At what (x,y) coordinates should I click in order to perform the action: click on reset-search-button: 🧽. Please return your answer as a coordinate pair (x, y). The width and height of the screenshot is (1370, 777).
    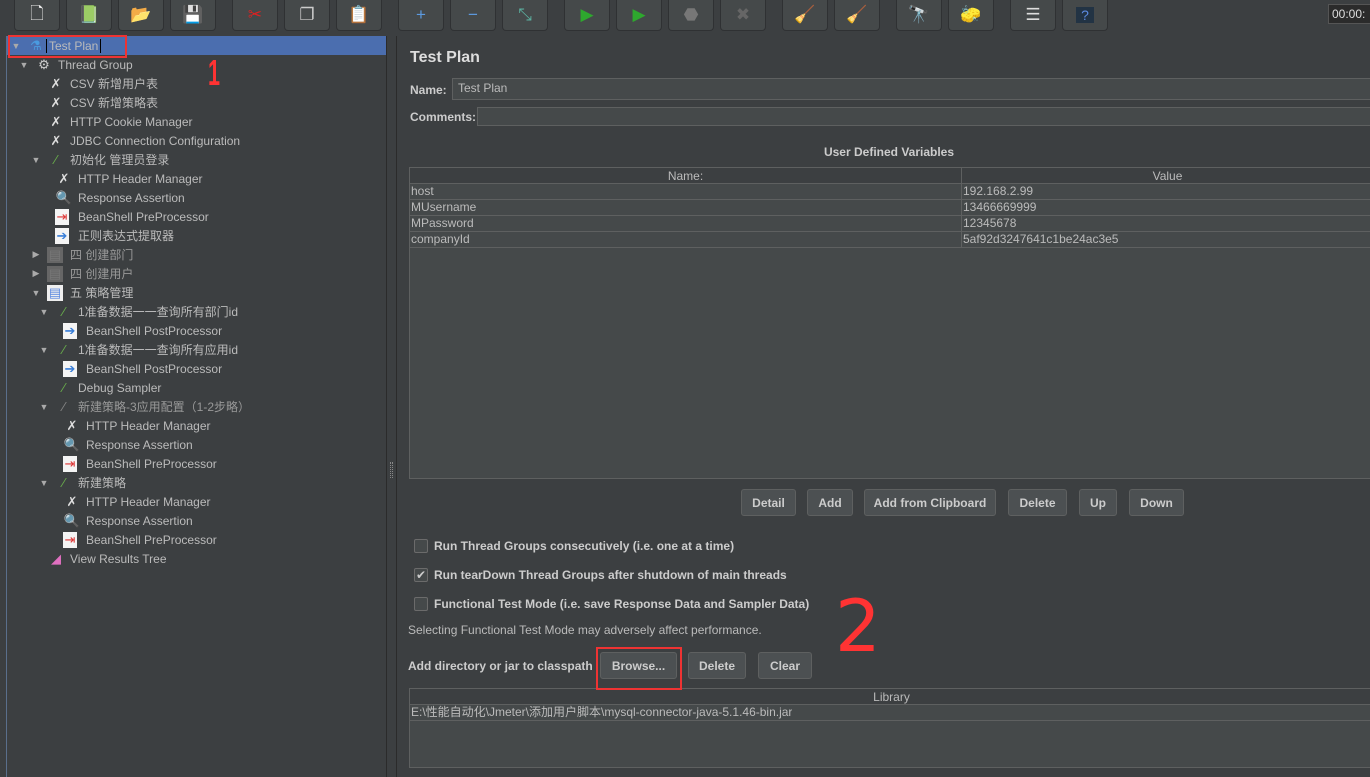
    Looking at the image, I should click on (971, 15).